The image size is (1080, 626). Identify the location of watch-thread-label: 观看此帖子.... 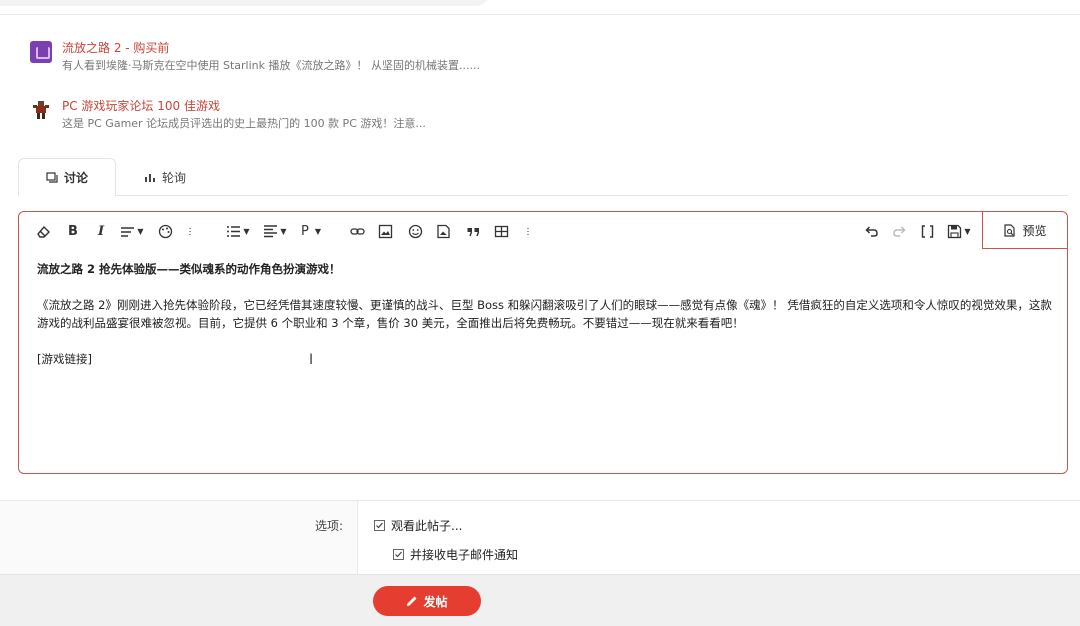
(427, 526).